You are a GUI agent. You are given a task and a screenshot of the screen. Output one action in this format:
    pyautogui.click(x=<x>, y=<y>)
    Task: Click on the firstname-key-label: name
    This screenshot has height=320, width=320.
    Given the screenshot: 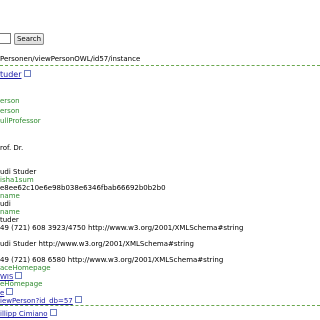 What is the action you would take?
    pyautogui.click(x=10, y=196)
    